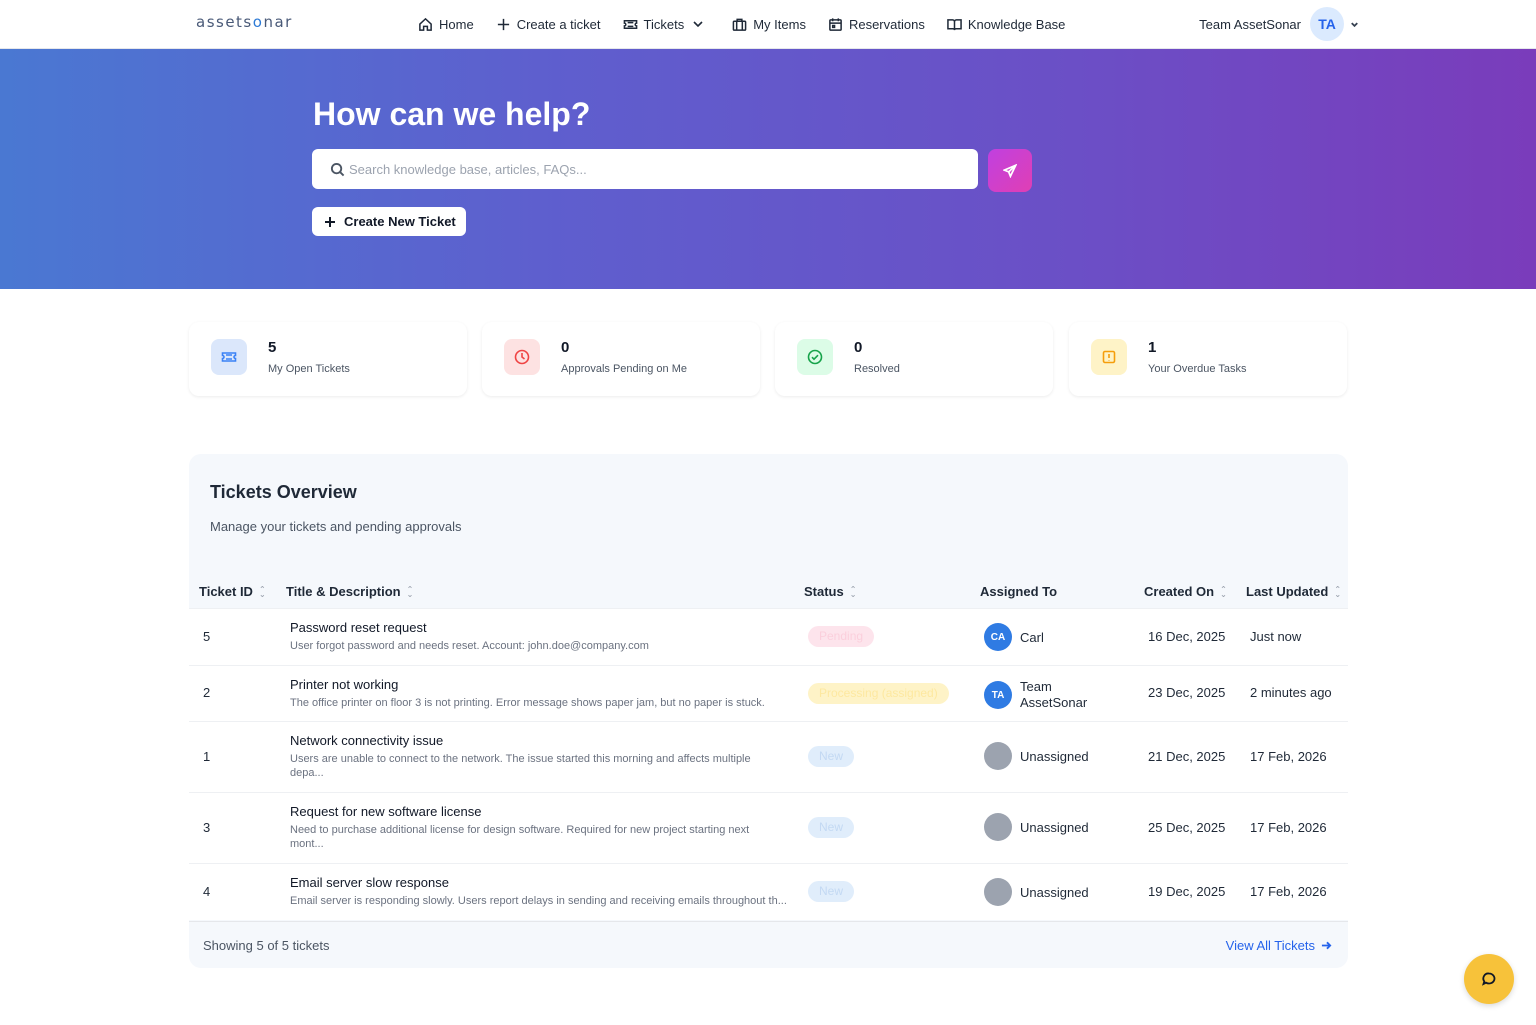 This screenshot has height=1025, width=1536. I want to click on col-ticket-id: Ticket ID ⌃ ⌄, so click(232, 591).